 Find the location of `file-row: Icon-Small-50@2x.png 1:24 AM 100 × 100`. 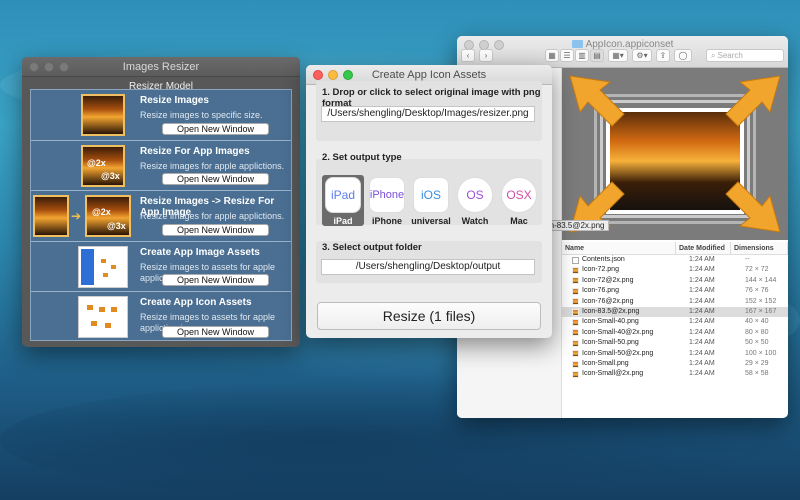

file-row: Icon-Small-50@2x.png 1:24 AM 100 × 100 is located at coordinates (675, 354).